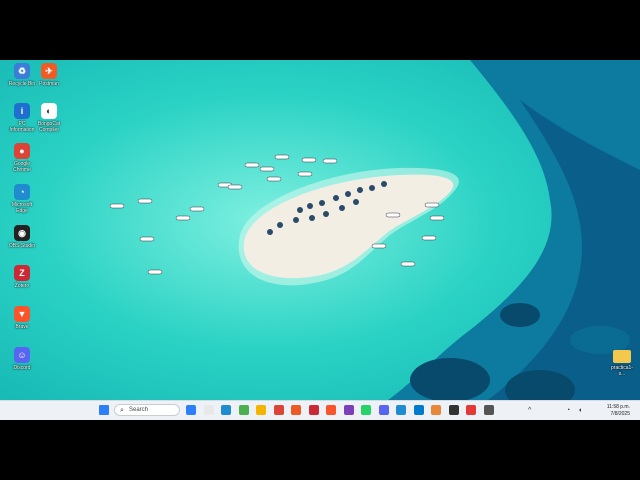 This screenshot has width=640, height=480. Describe the element at coordinates (22, 167) in the screenshot. I see `chrome-label: Google Chrome` at that location.